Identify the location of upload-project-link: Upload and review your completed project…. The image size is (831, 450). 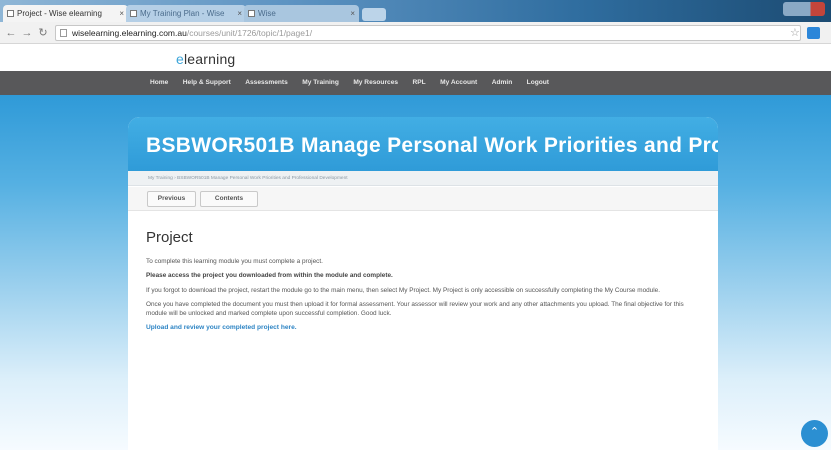
(423, 327).